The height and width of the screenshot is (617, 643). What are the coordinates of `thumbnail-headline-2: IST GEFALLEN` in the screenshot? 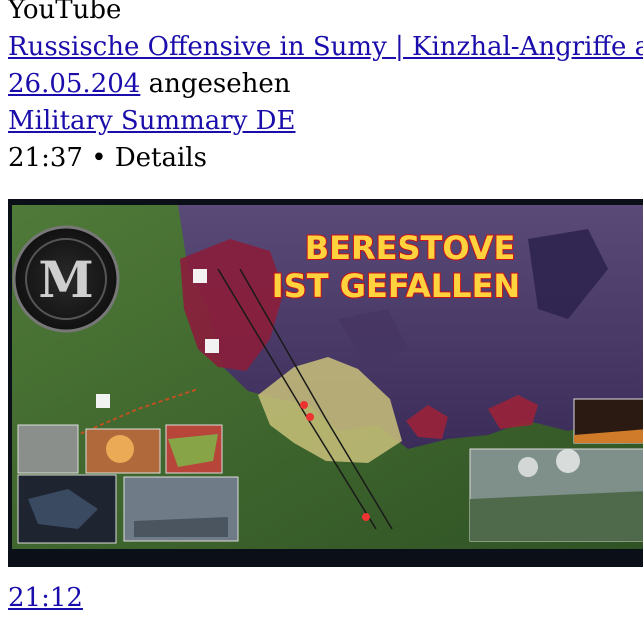 It's located at (396, 286).